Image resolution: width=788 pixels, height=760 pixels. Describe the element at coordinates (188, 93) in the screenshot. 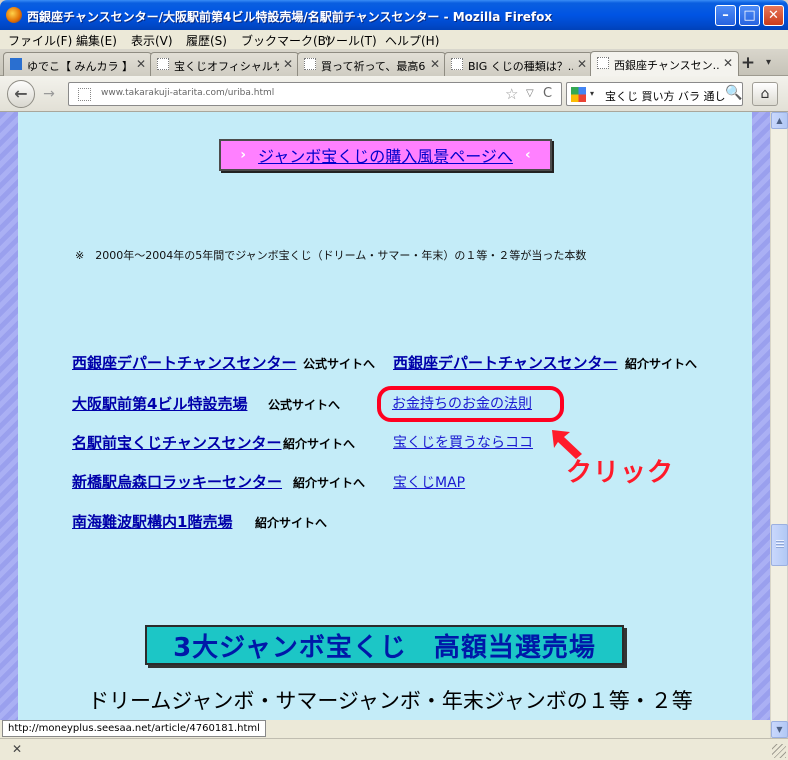

I see `url-text: www.takarakuji-atarita.com/uriba.html` at that location.